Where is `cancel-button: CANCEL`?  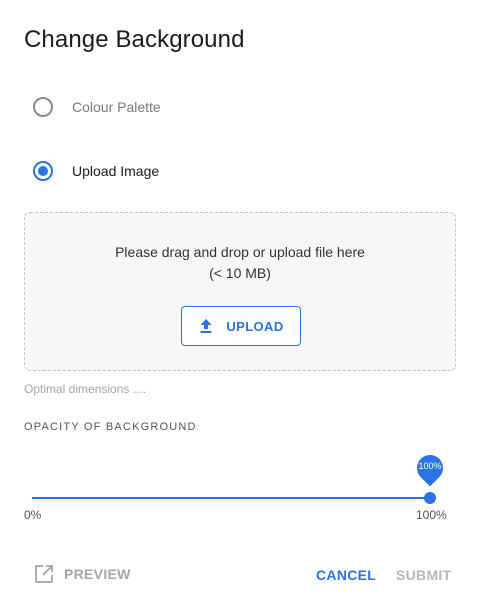
cancel-button: CANCEL is located at coordinates (346, 576).